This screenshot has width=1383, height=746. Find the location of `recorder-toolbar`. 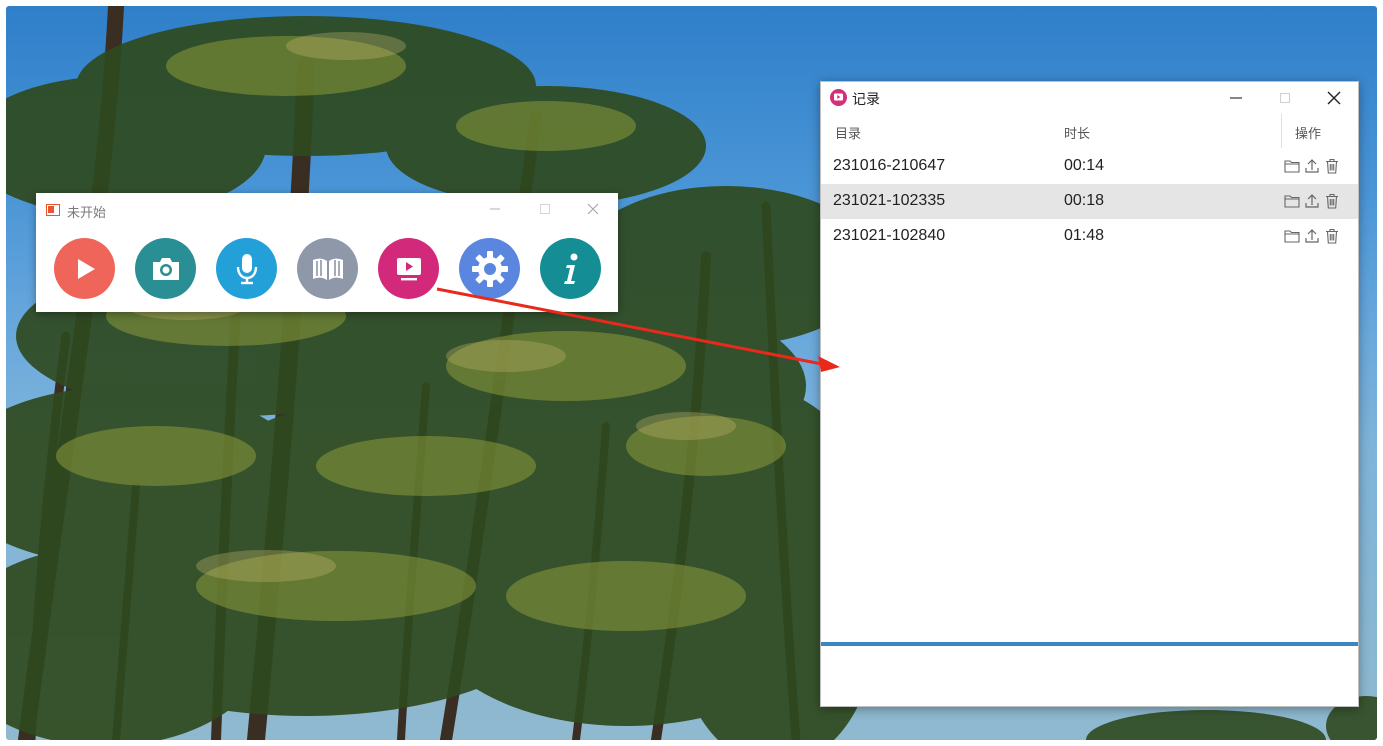

recorder-toolbar is located at coordinates (327, 268).